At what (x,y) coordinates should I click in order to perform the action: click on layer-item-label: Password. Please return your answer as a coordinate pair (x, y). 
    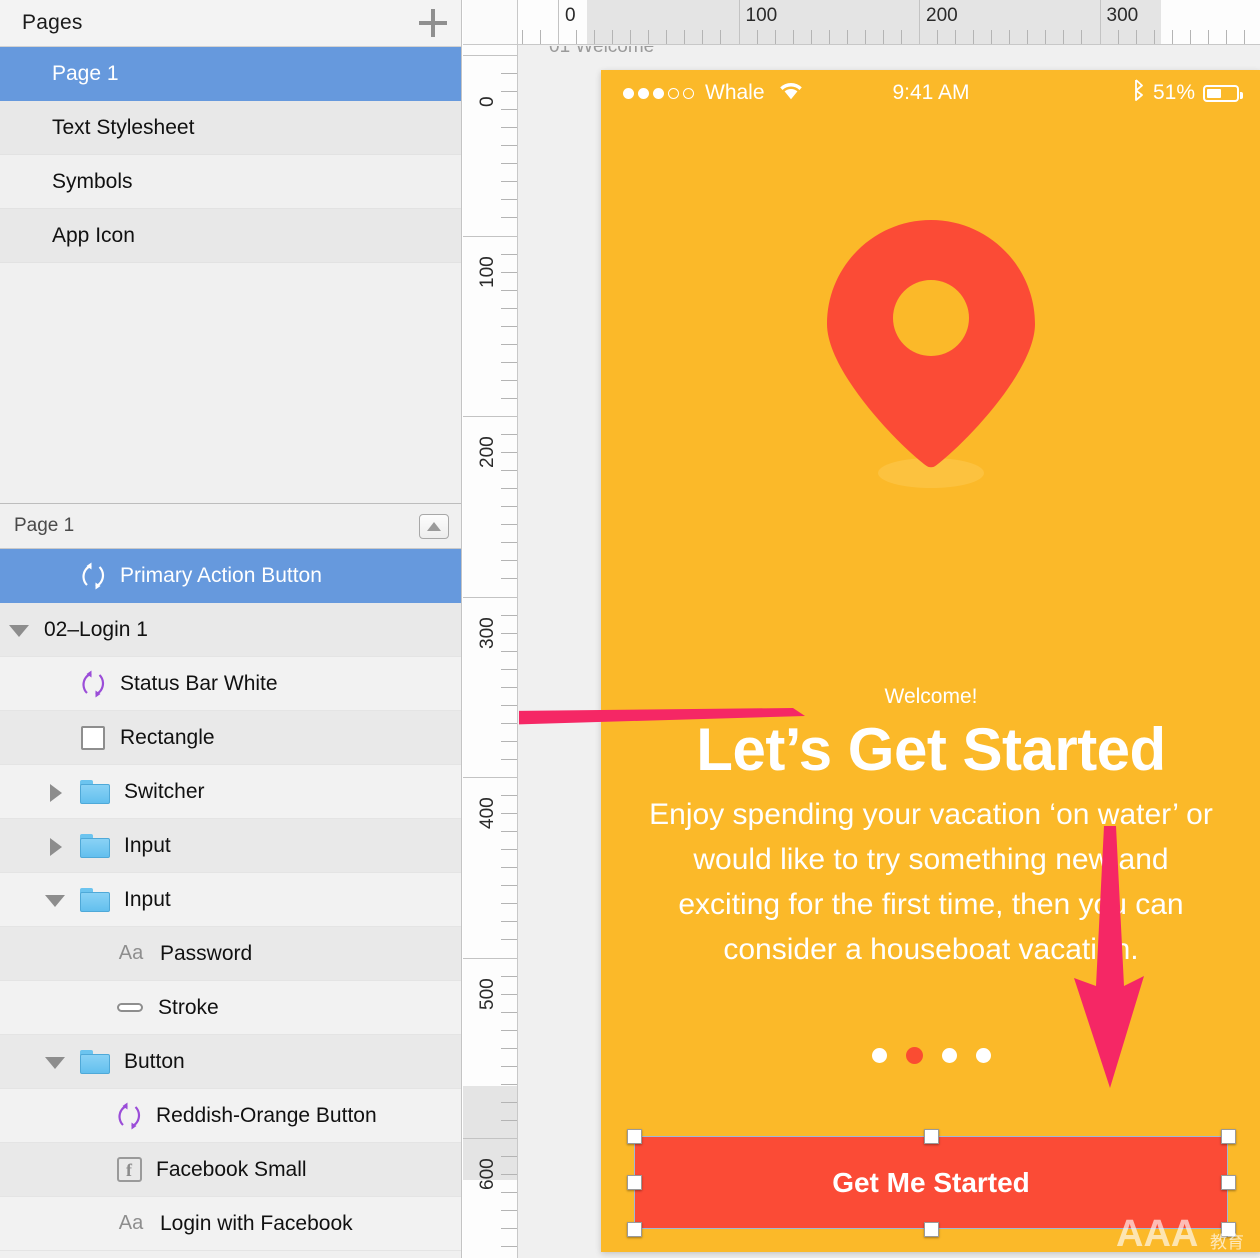
    Looking at the image, I should click on (206, 953).